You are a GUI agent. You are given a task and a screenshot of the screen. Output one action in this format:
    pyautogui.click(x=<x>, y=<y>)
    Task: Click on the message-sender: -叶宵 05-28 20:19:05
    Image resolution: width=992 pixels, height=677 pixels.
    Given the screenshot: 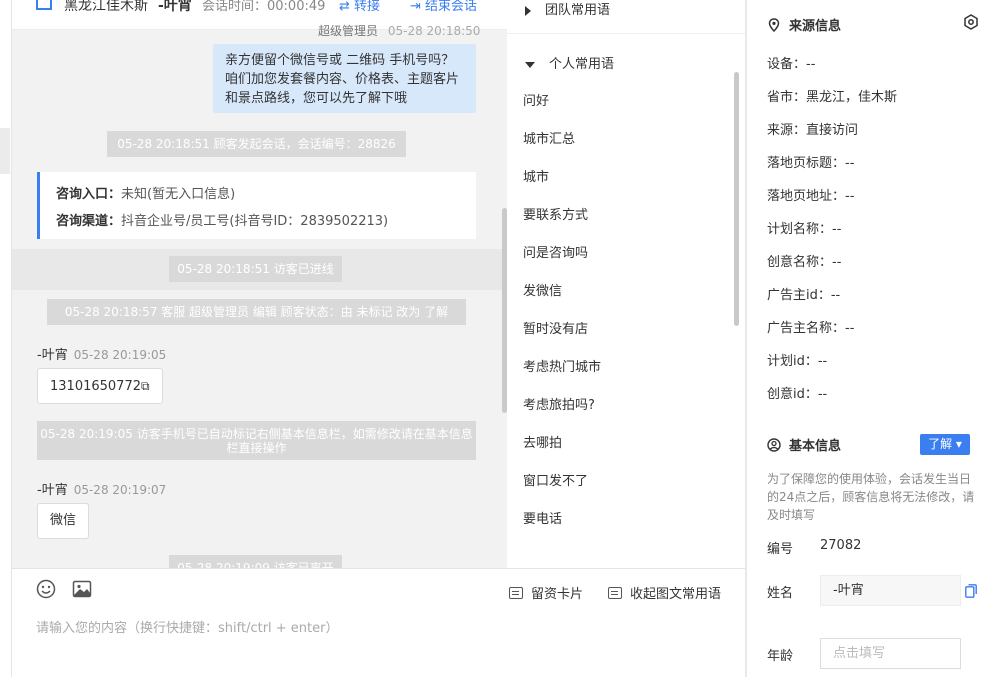 What is the action you would take?
    pyautogui.click(x=101, y=353)
    